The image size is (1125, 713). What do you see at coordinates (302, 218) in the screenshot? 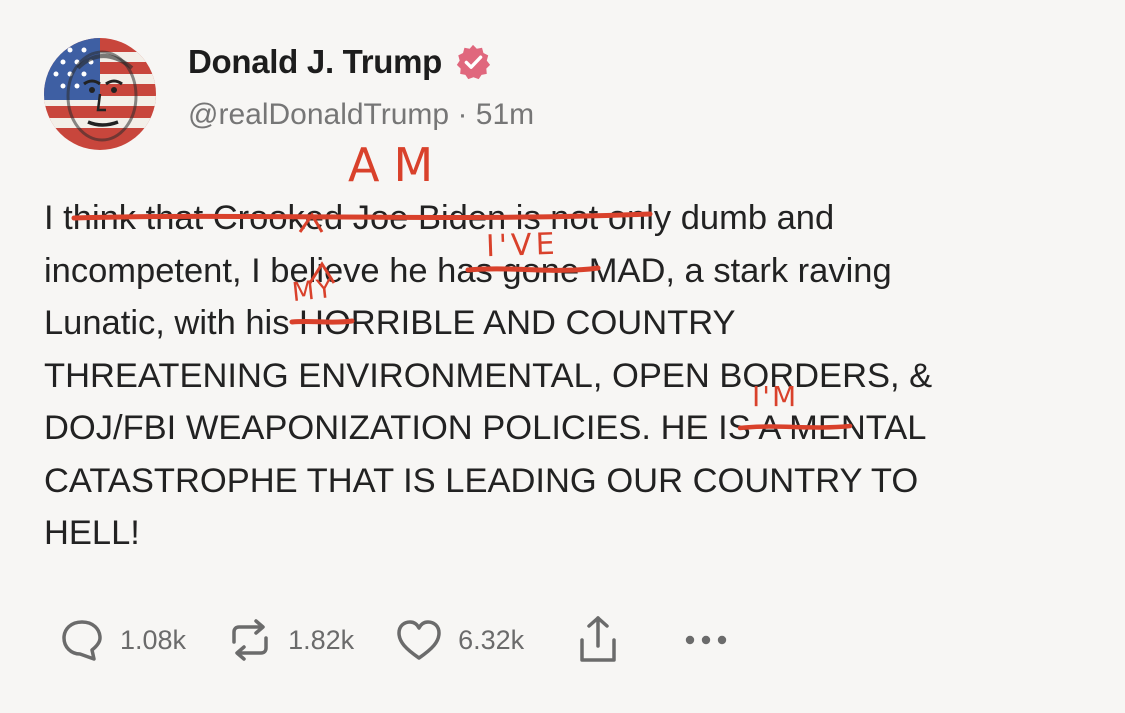
I see `struck-text: think that Crooked Joe Biden is` at bounding box center [302, 218].